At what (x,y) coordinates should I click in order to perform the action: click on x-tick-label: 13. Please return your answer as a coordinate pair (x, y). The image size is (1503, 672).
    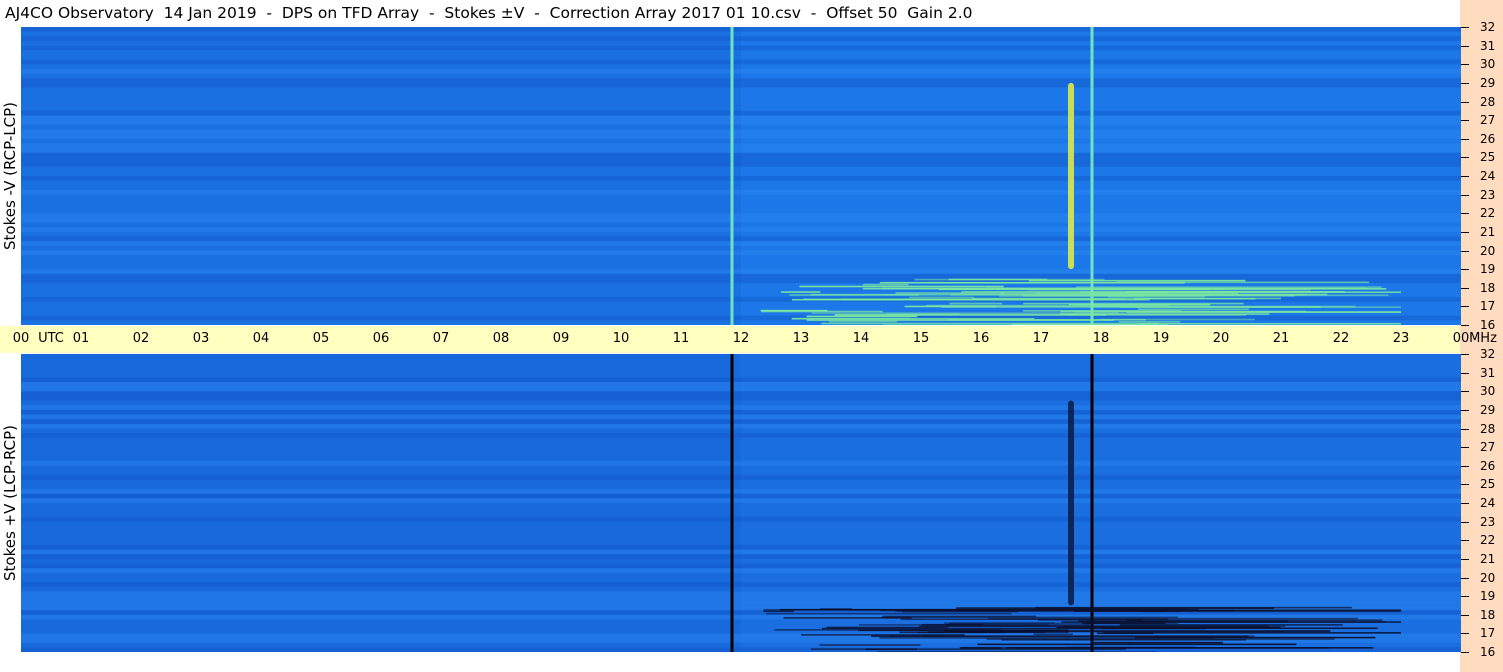
    Looking at the image, I should click on (801, 338).